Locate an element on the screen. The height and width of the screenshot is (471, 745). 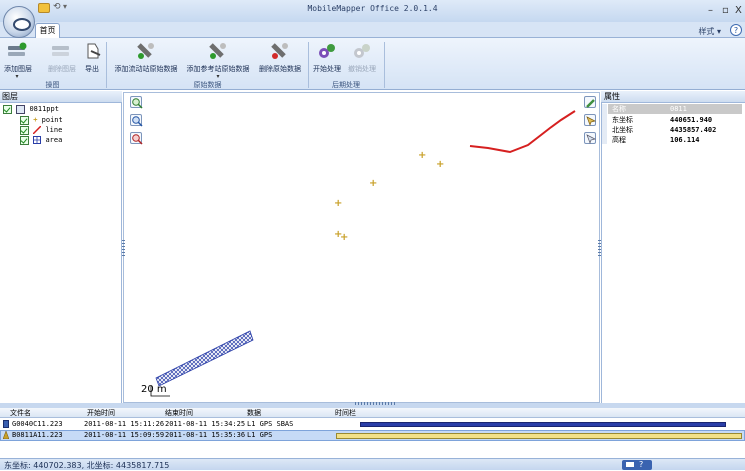
app-logo-icon is located at coordinates (22, 24).